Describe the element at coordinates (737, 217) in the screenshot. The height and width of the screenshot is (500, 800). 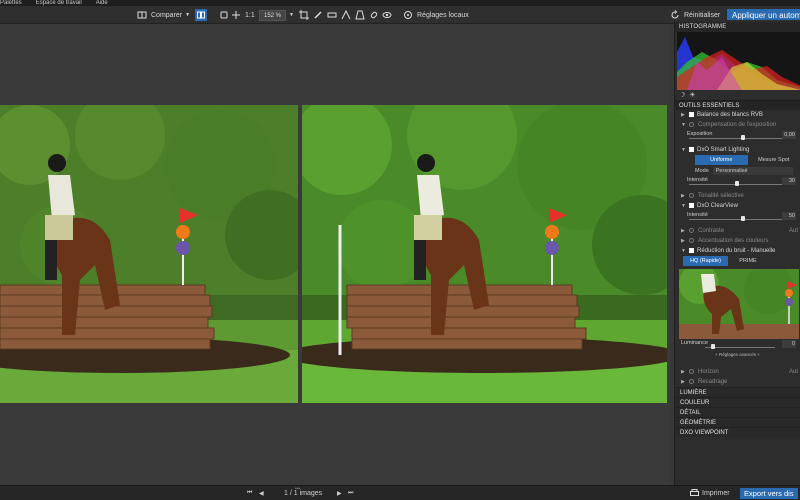
I see `clearview-intensity-slider: Intensité 50` at that location.